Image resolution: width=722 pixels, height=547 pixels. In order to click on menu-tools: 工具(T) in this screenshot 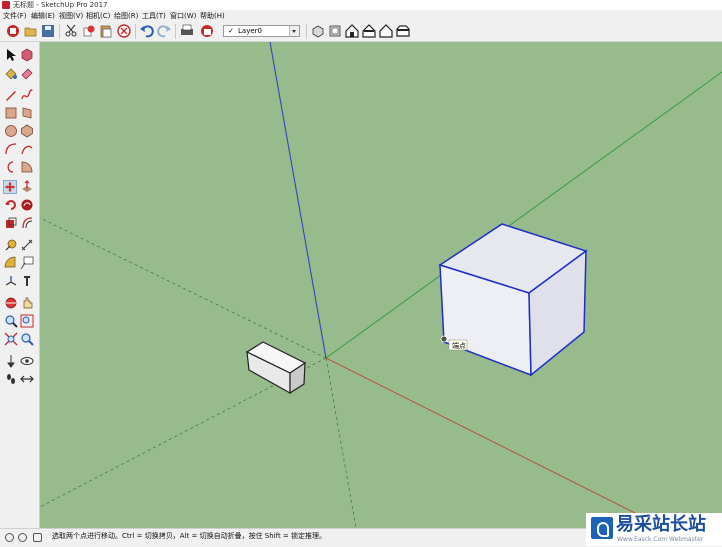, I will do `click(154, 16)`.